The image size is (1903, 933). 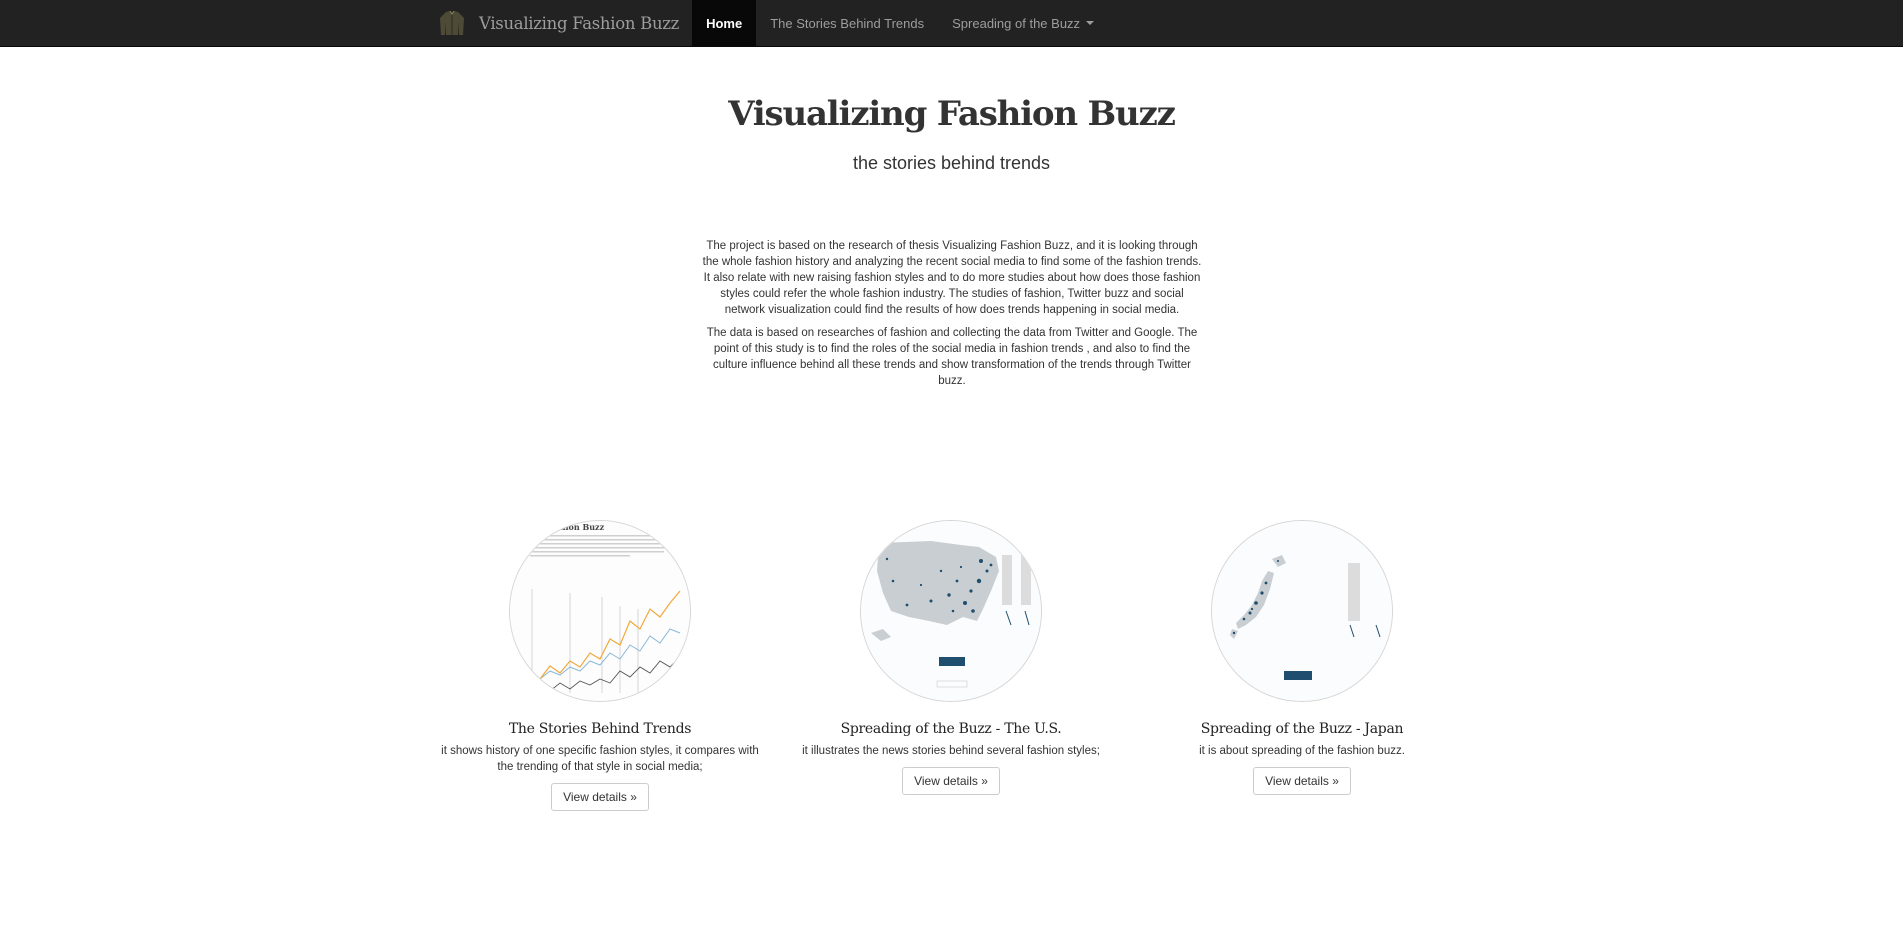 What do you see at coordinates (600, 729) in the screenshot?
I see `card-stories-title: The Stories Behind Trends` at bounding box center [600, 729].